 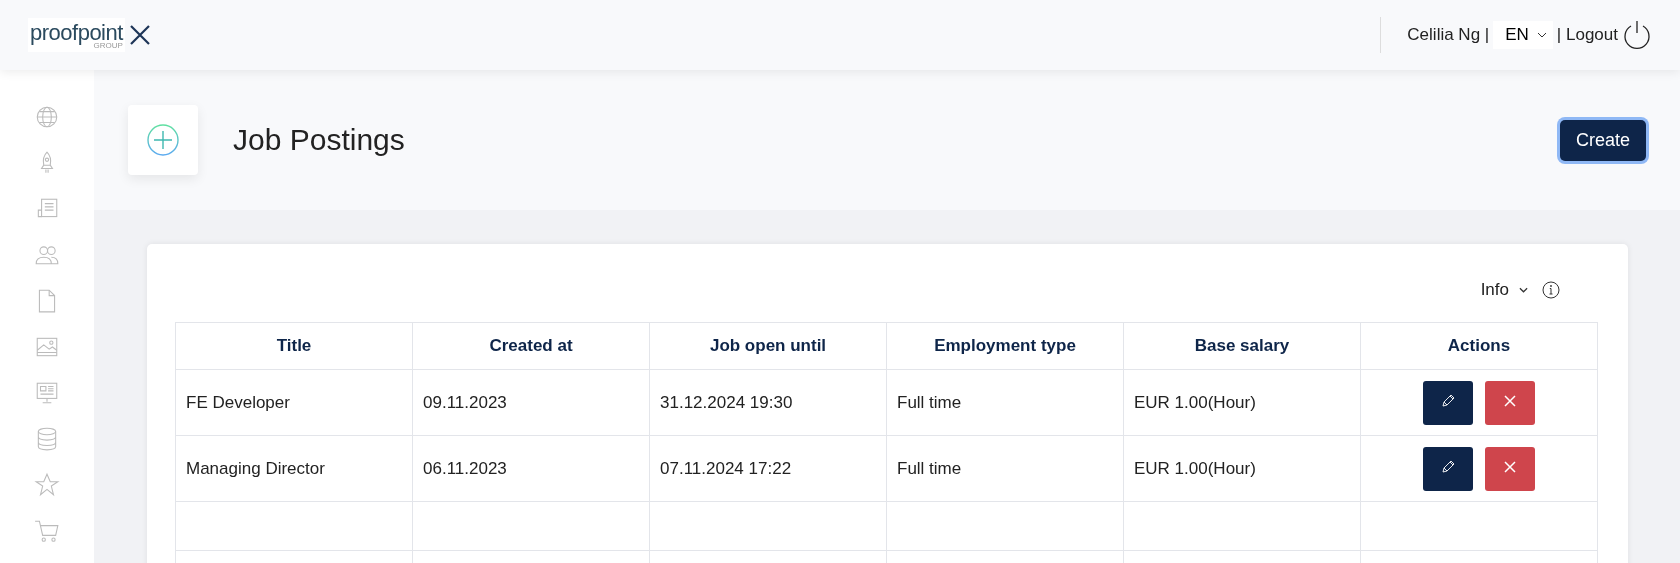 What do you see at coordinates (1637, 35) in the screenshot?
I see `power-icon` at bounding box center [1637, 35].